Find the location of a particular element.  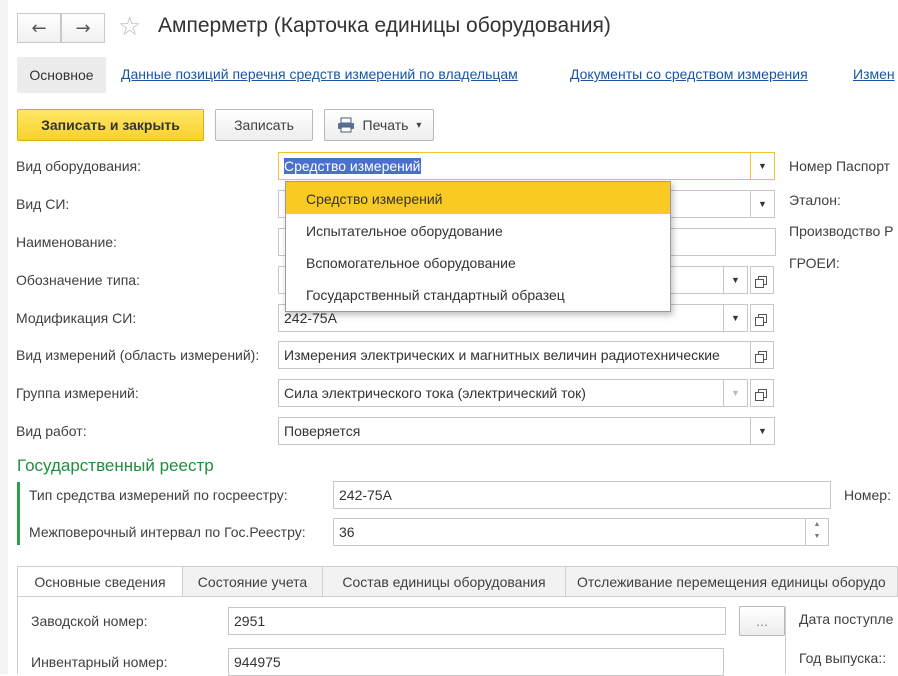

dropdown-option: Средство измерений is located at coordinates (478, 198).